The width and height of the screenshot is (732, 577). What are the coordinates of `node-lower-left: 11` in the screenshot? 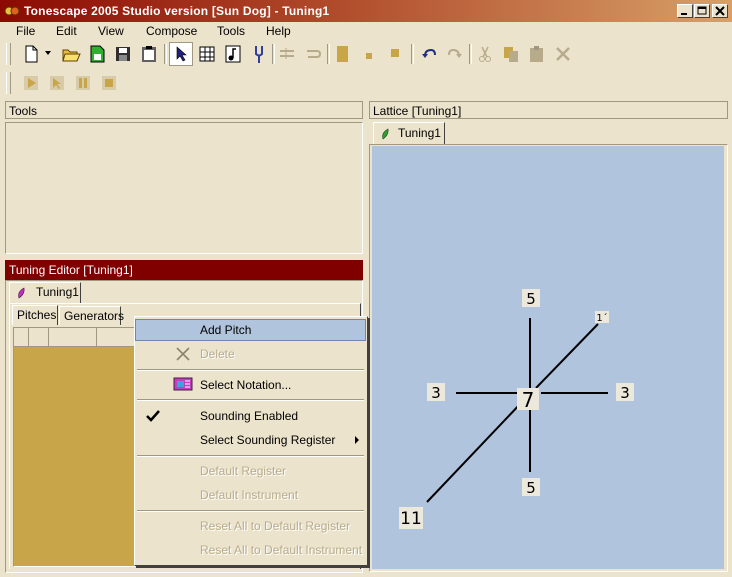 It's located at (411, 518).